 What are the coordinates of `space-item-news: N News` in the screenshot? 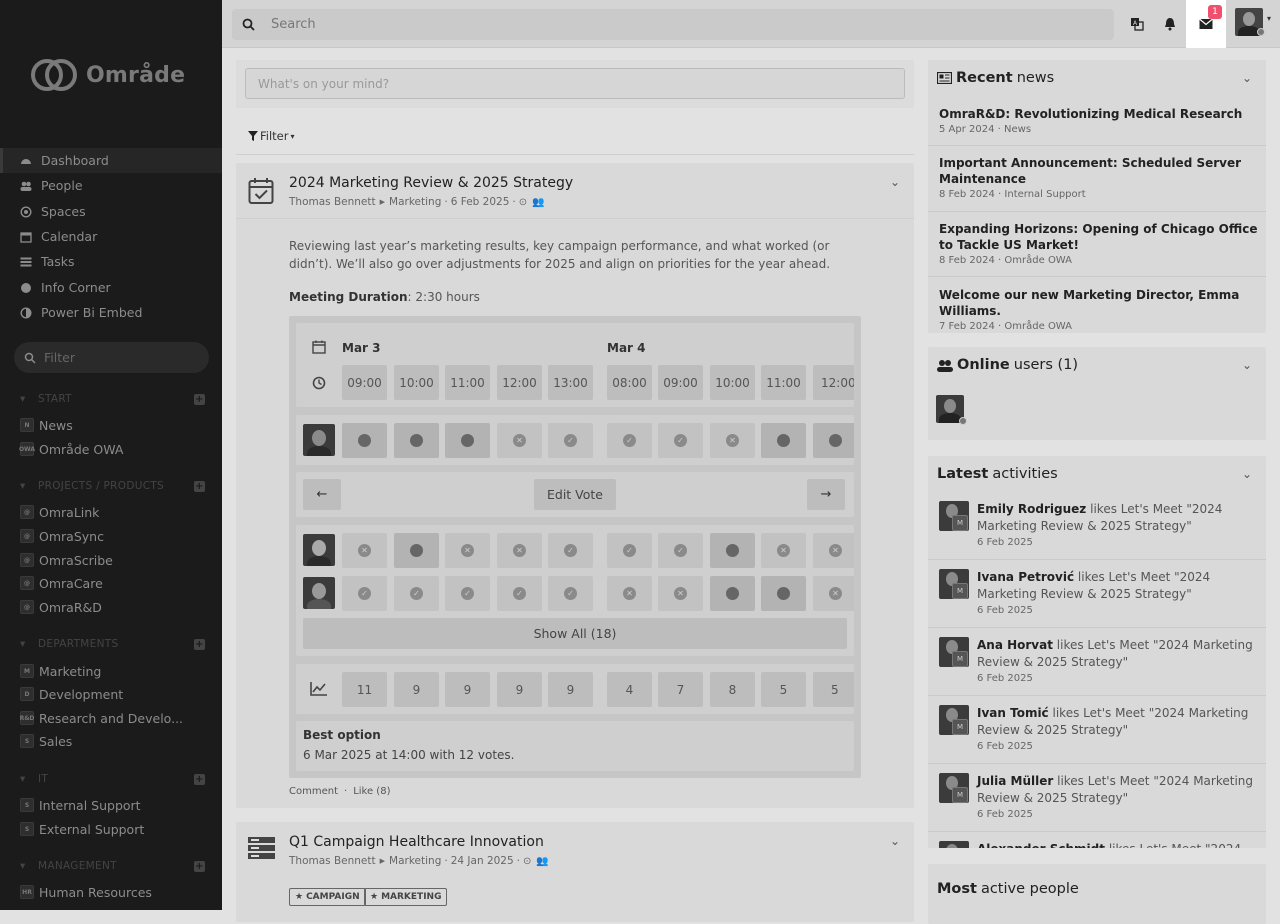 It's located at (46, 425).